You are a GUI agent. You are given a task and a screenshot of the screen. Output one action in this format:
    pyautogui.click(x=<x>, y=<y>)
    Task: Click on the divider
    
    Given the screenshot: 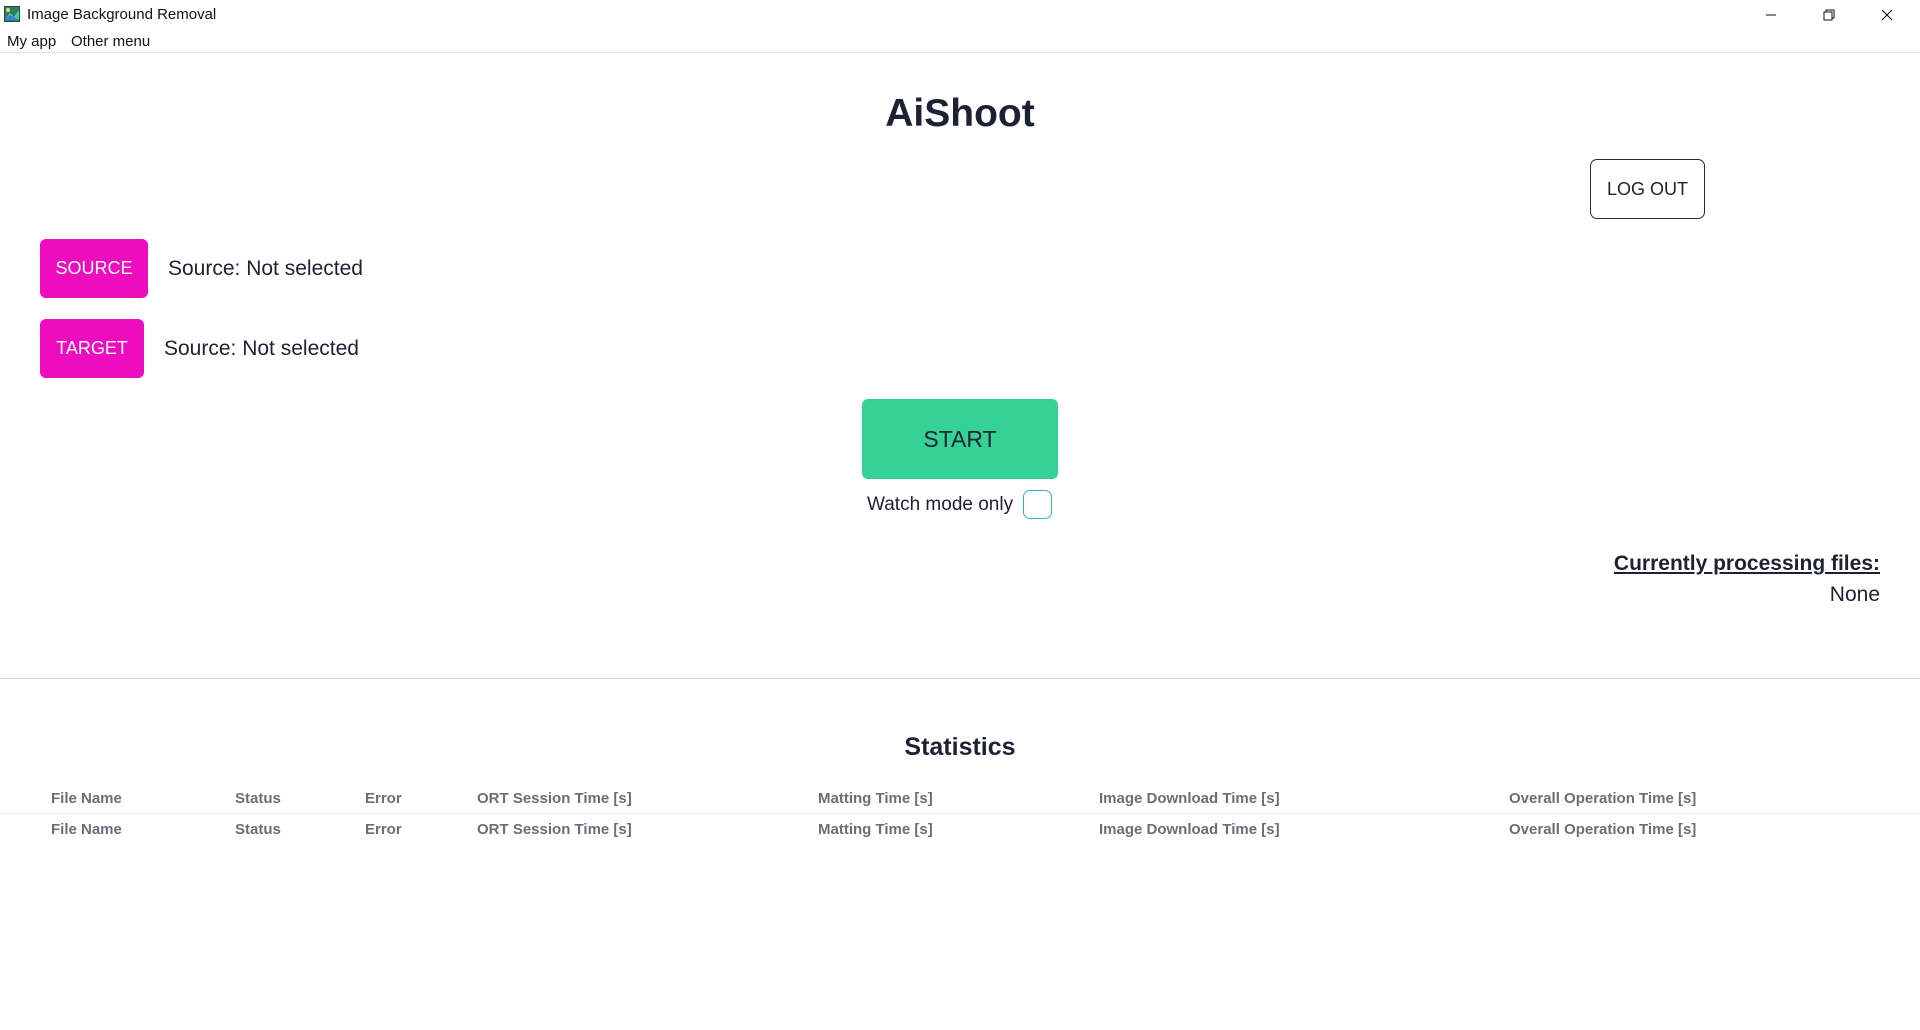 What is the action you would take?
    pyautogui.click(x=960, y=678)
    